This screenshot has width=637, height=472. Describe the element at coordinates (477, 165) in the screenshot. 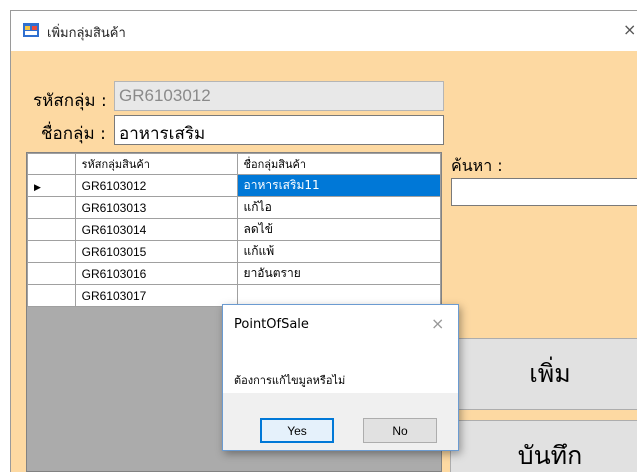

I see `search-label: ค้นหา :` at that location.